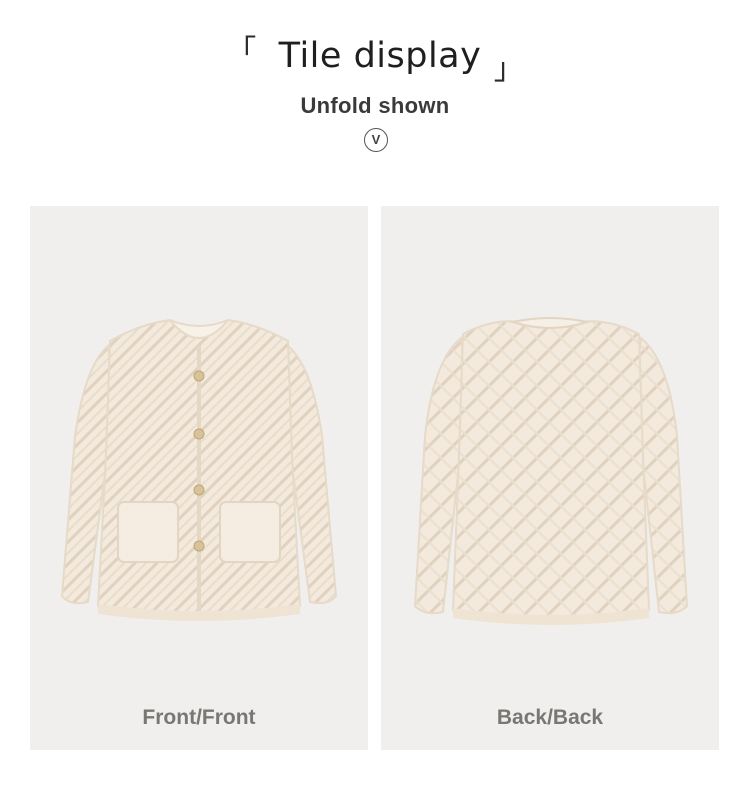  I want to click on open-corner-bracket: 「, so click(241, 51).